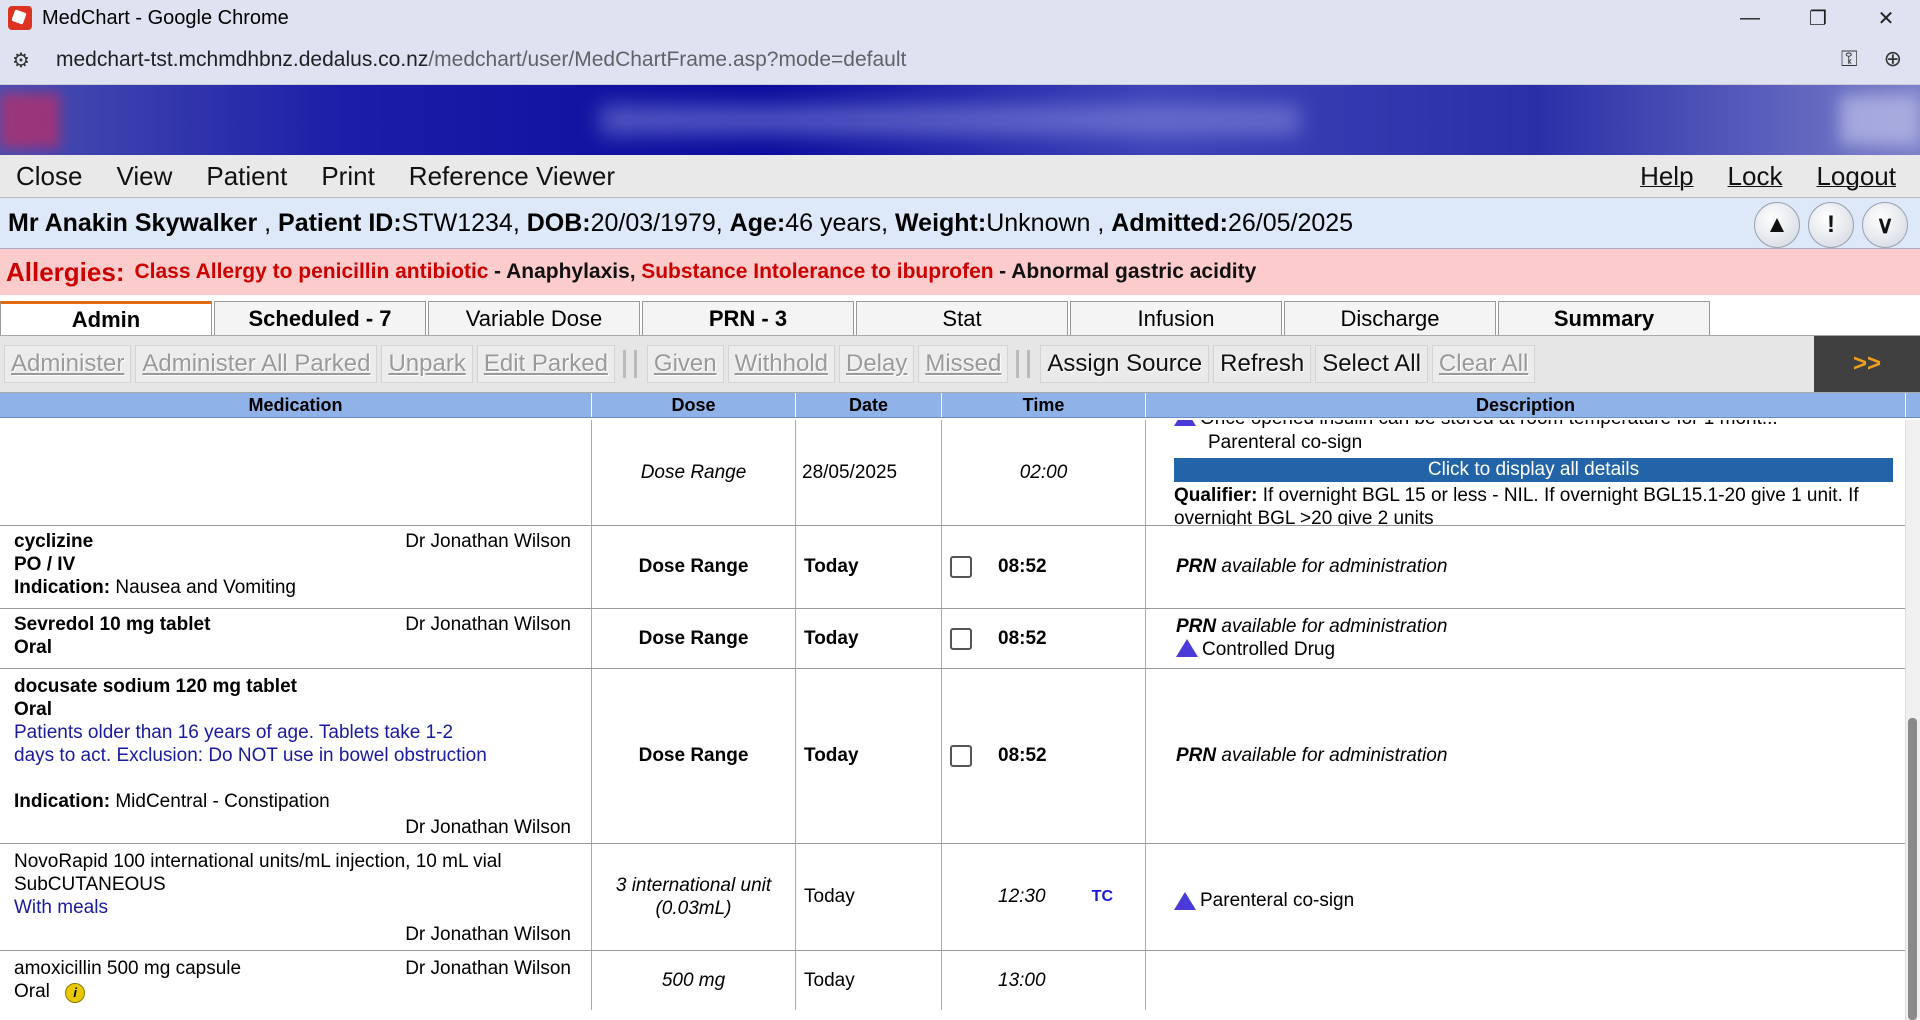 This screenshot has height=1020, width=1920. What do you see at coordinates (1526, 405) in the screenshot?
I see `header-description: Description` at bounding box center [1526, 405].